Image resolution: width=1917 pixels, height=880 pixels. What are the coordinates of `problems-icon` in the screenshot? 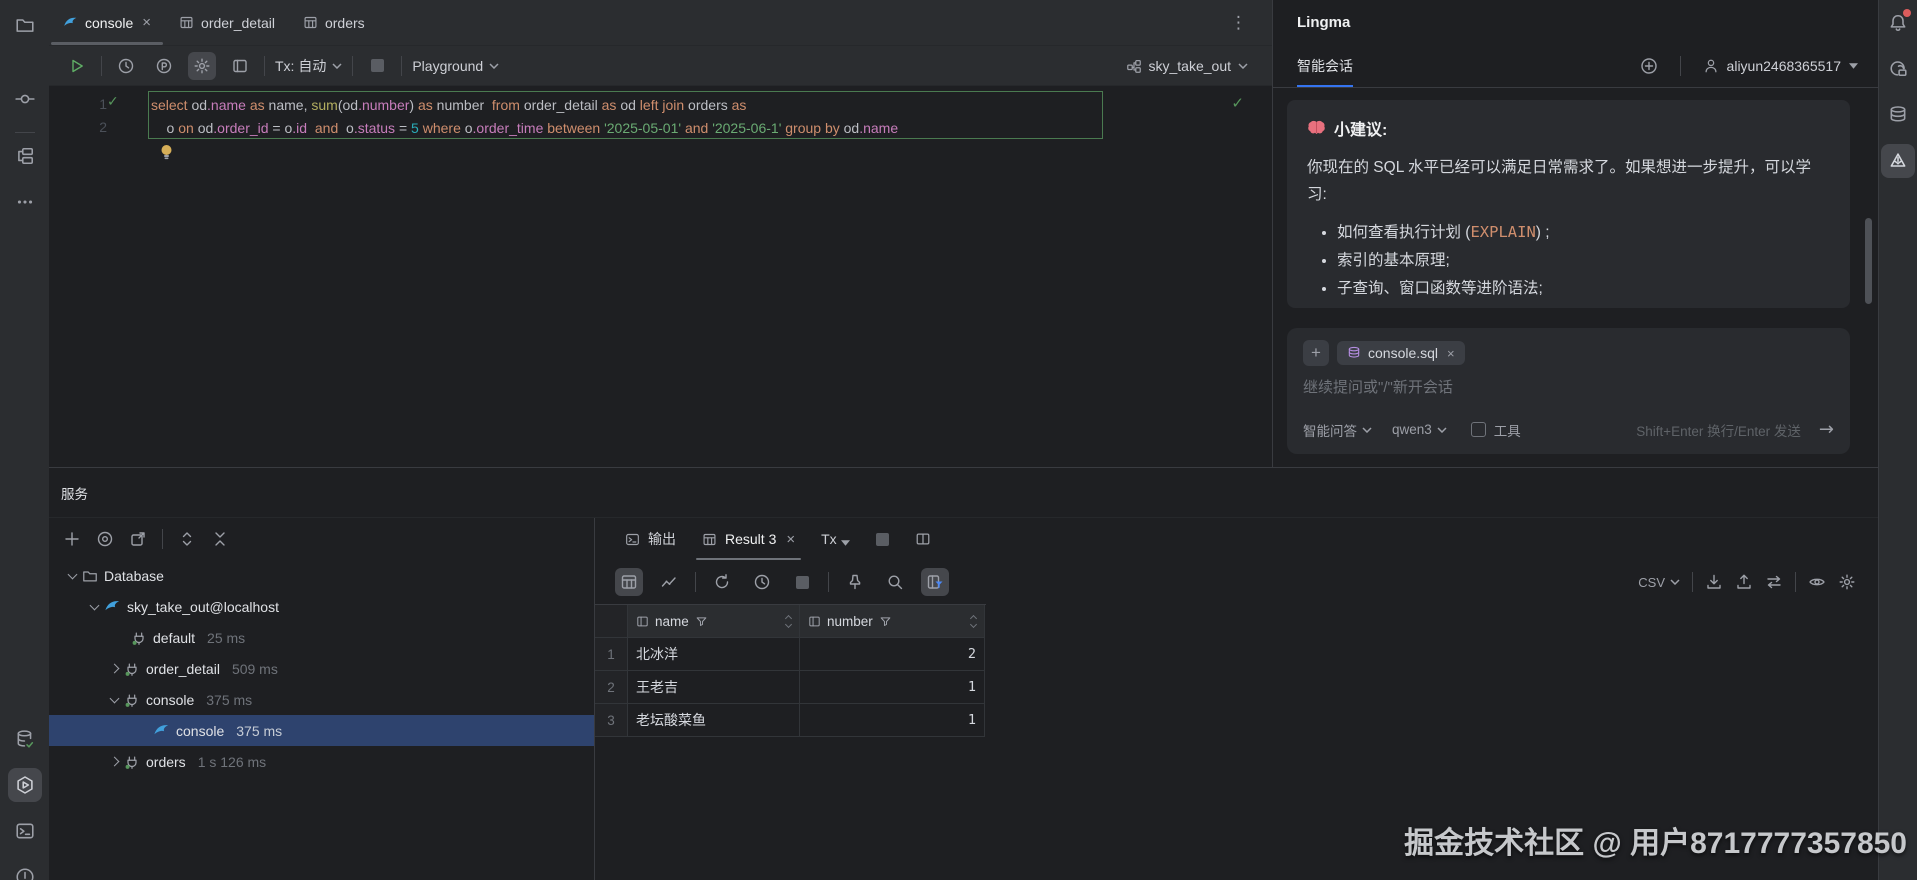 It's located at (25, 870).